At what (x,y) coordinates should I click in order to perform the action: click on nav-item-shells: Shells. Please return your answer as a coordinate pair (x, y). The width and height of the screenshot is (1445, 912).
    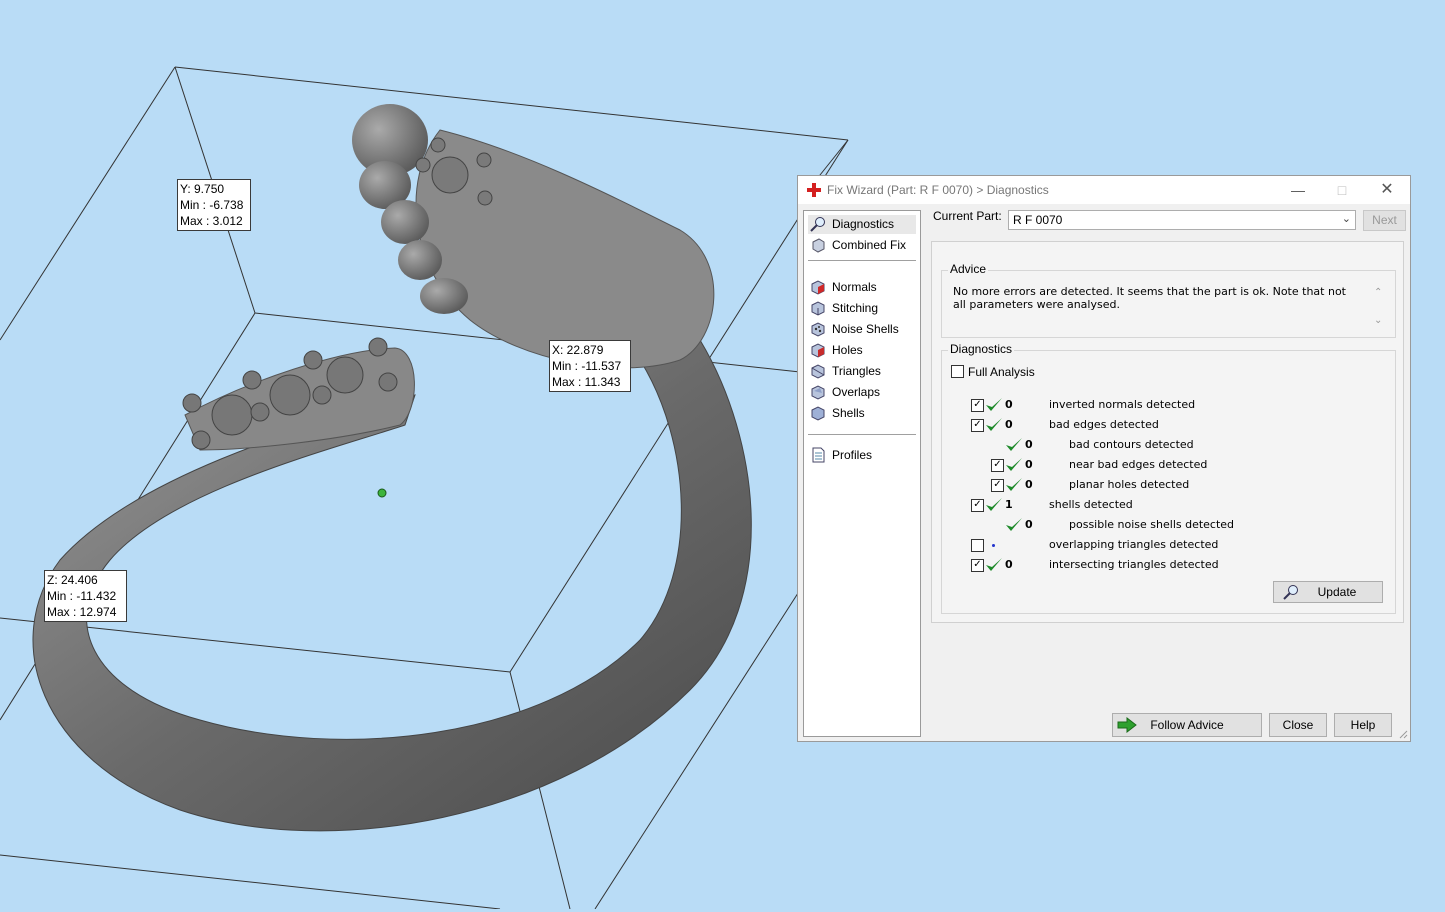
    Looking at the image, I should click on (862, 413).